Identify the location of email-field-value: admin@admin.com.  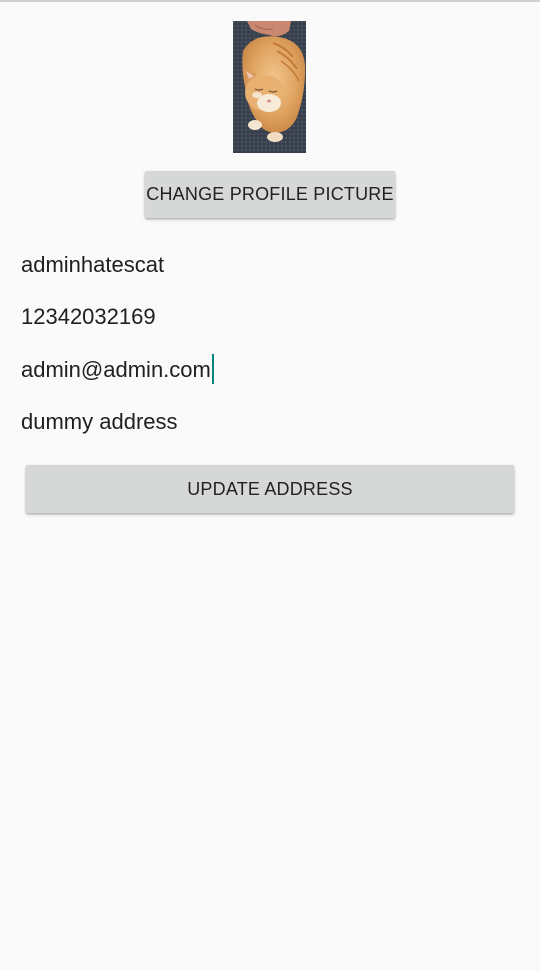
(116, 369).